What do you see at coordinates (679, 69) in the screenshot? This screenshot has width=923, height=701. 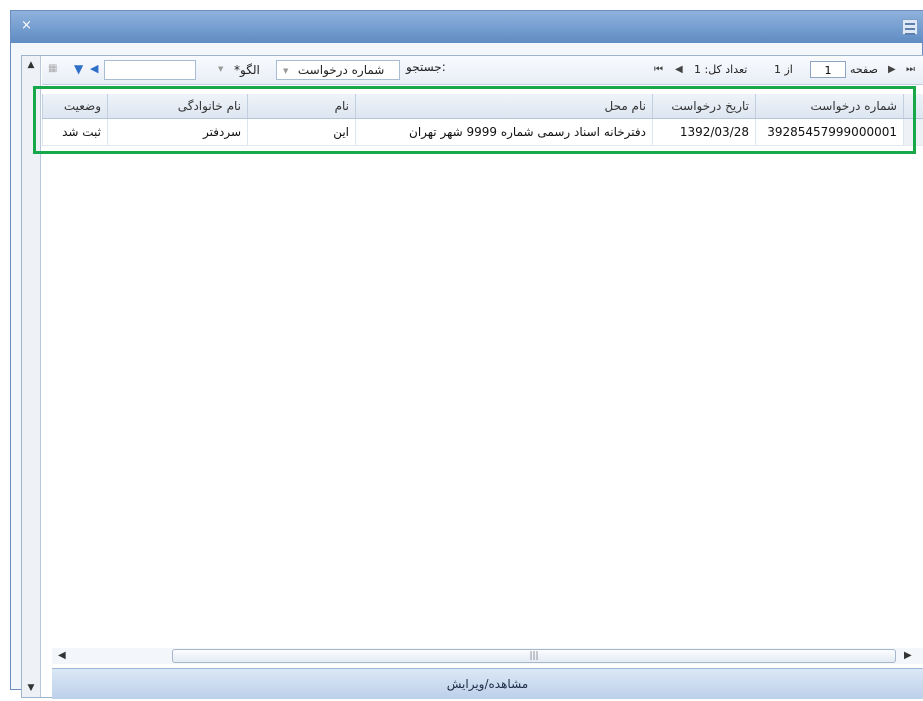 I see `prev-page-icon: ◀` at bounding box center [679, 69].